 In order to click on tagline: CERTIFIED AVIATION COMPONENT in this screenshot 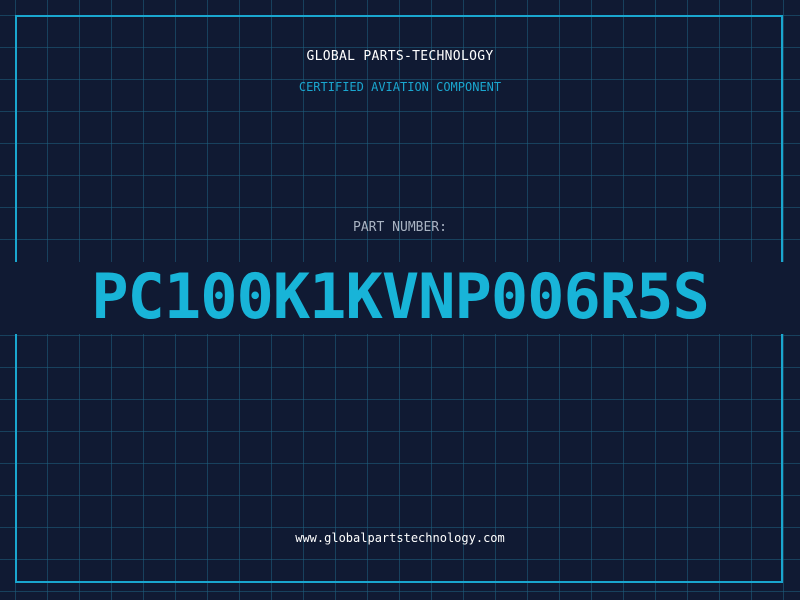, I will do `click(400, 87)`.